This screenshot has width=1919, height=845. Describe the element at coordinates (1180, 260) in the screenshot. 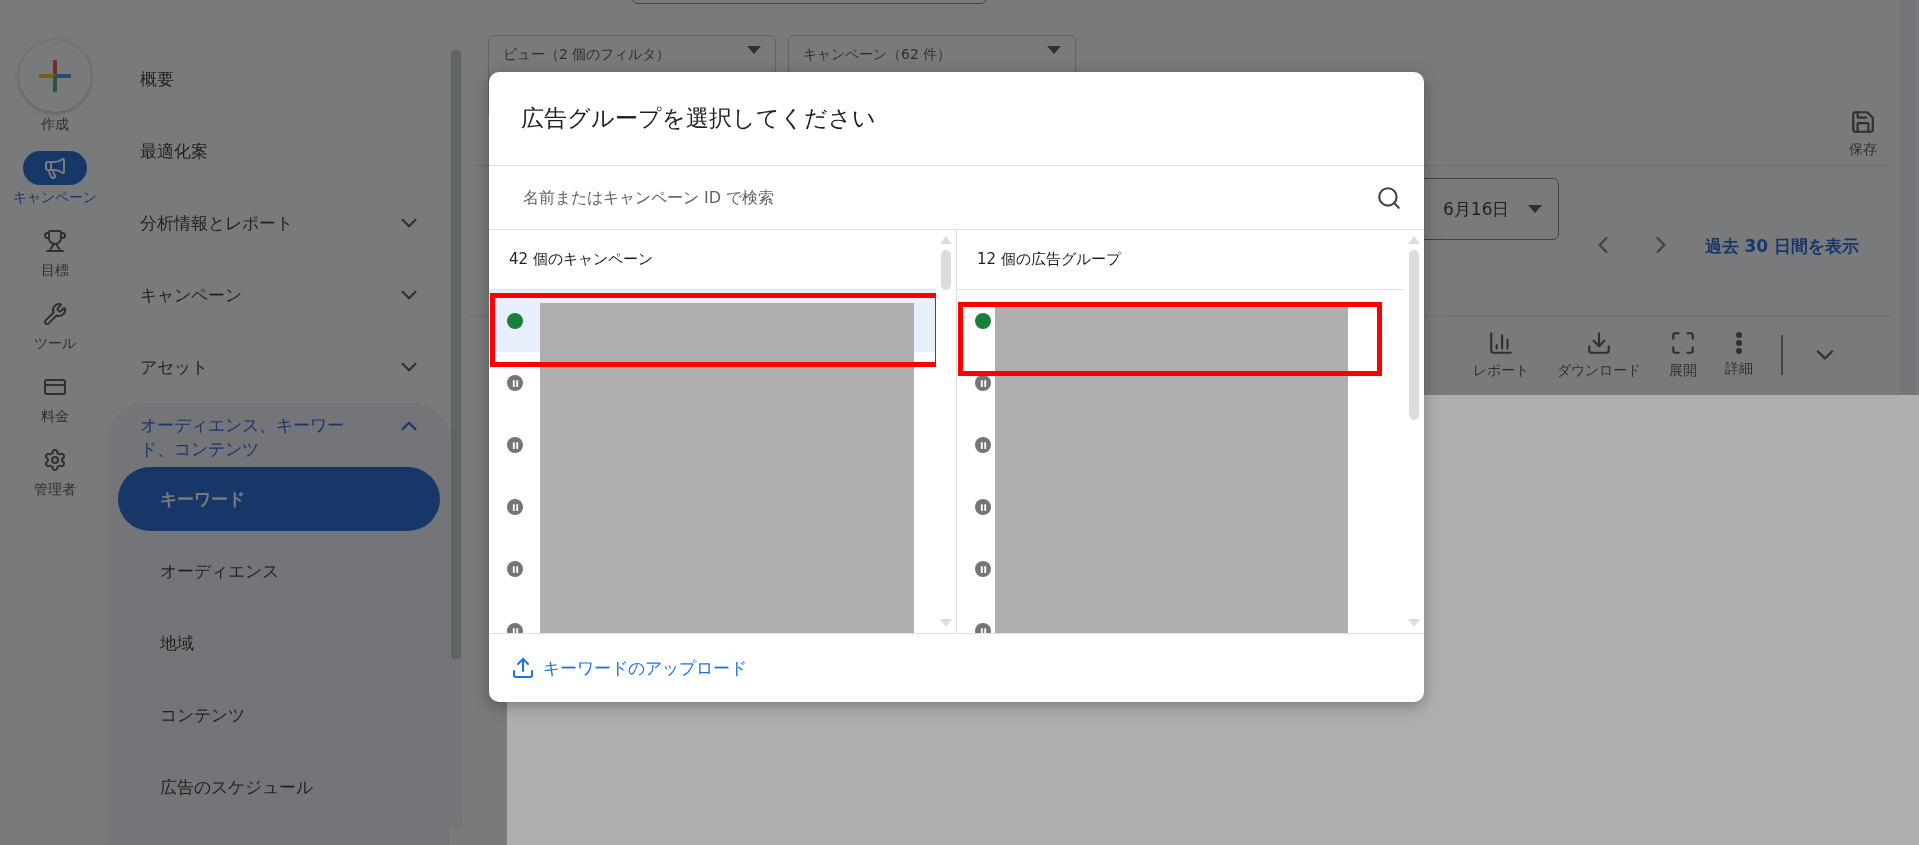

I see `pane-header: 12 個の広告グループ` at that location.